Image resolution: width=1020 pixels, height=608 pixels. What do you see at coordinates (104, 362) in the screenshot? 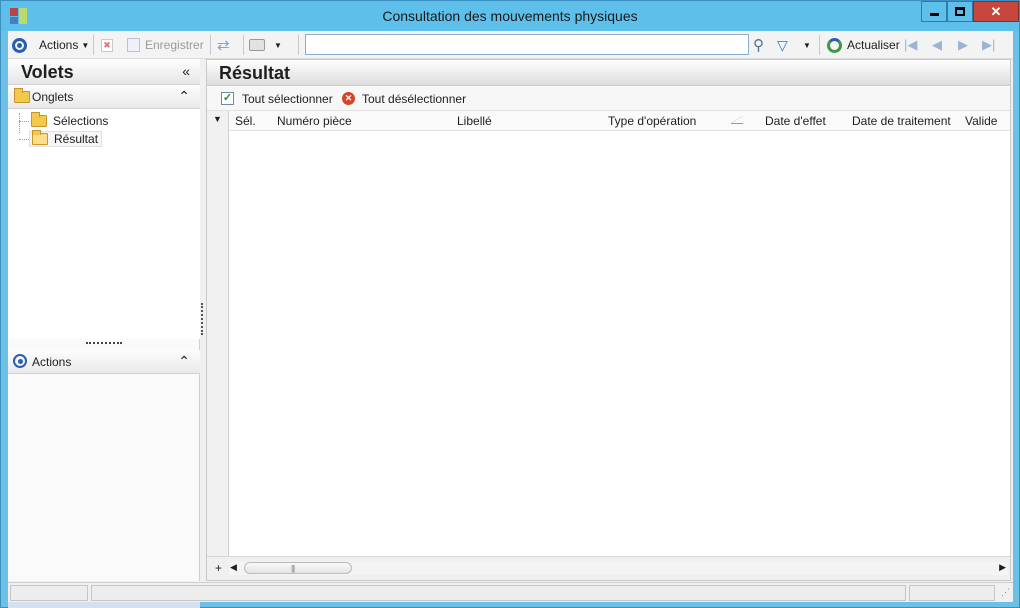
I see `actions-header: Actions ⌃` at bounding box center [104, 362].